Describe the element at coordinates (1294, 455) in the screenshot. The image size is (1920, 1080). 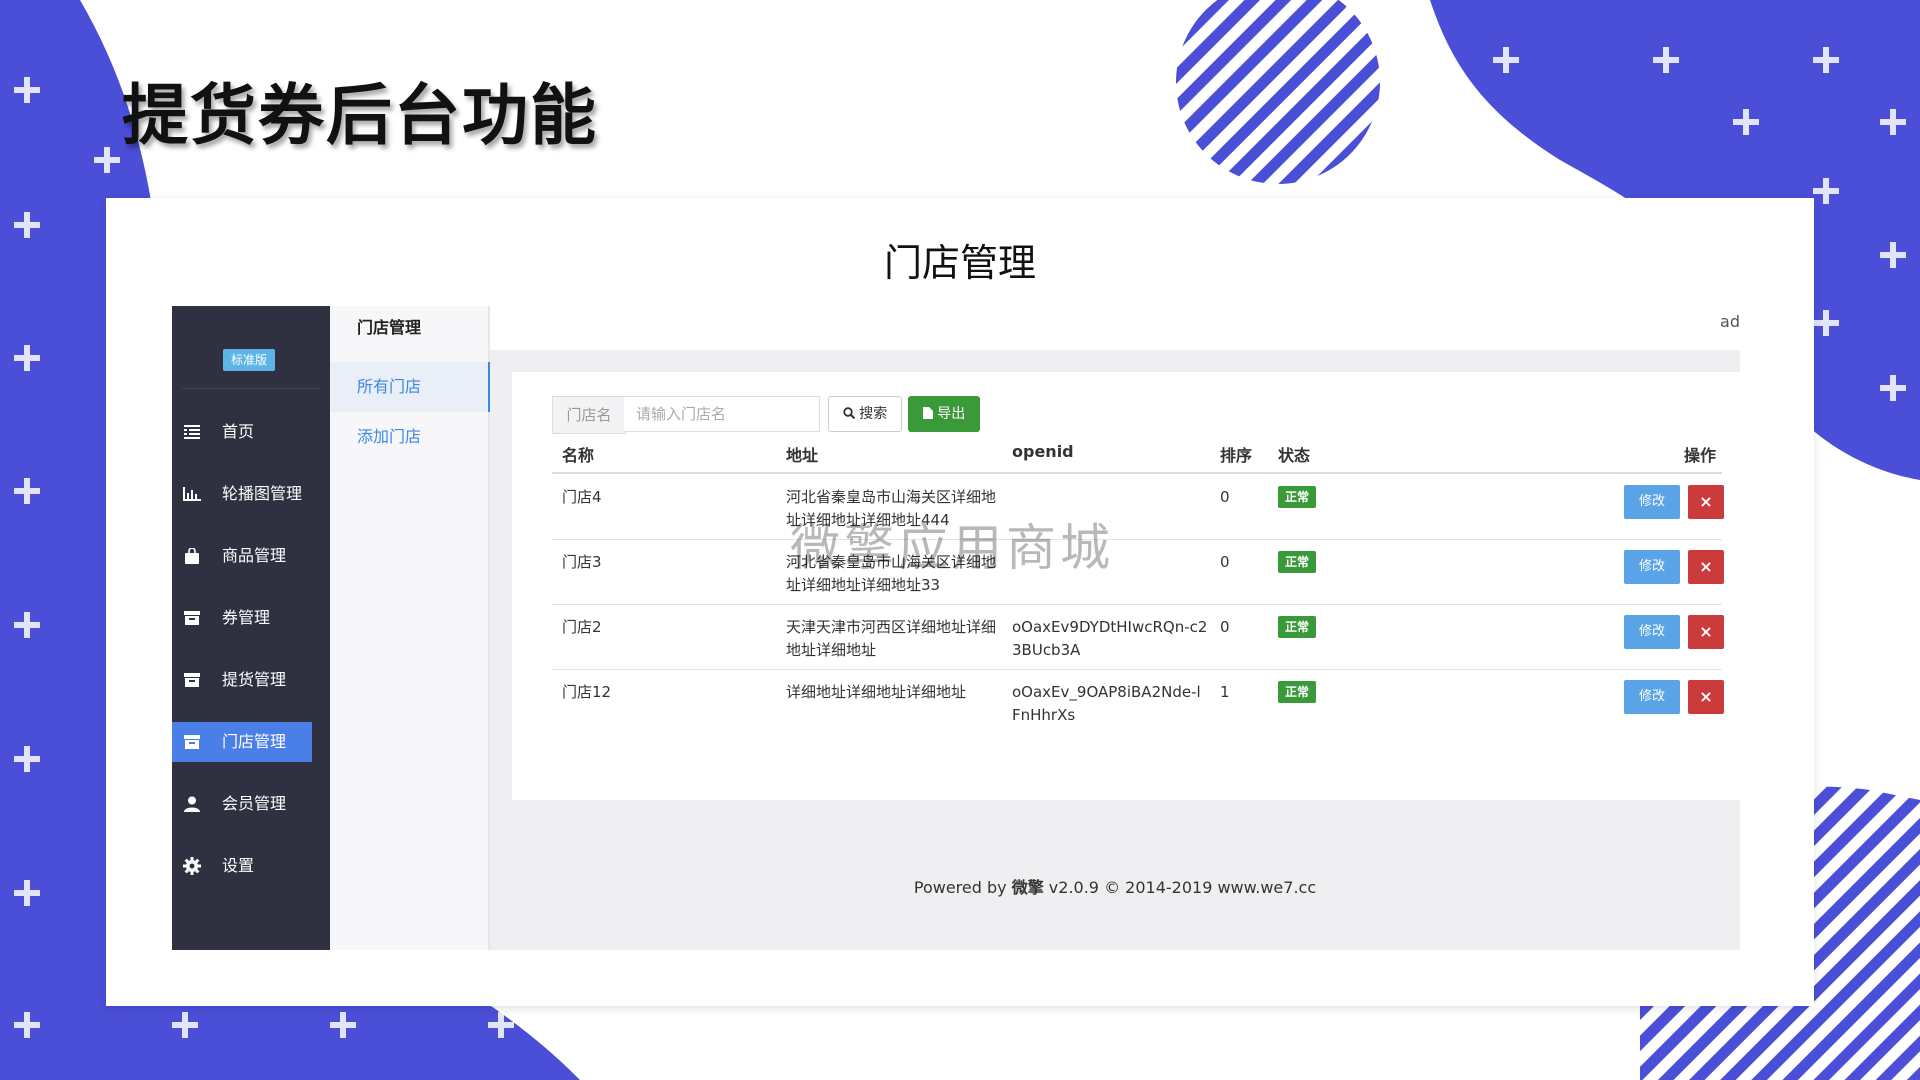
I see `column-header-status: 状态` at that location.